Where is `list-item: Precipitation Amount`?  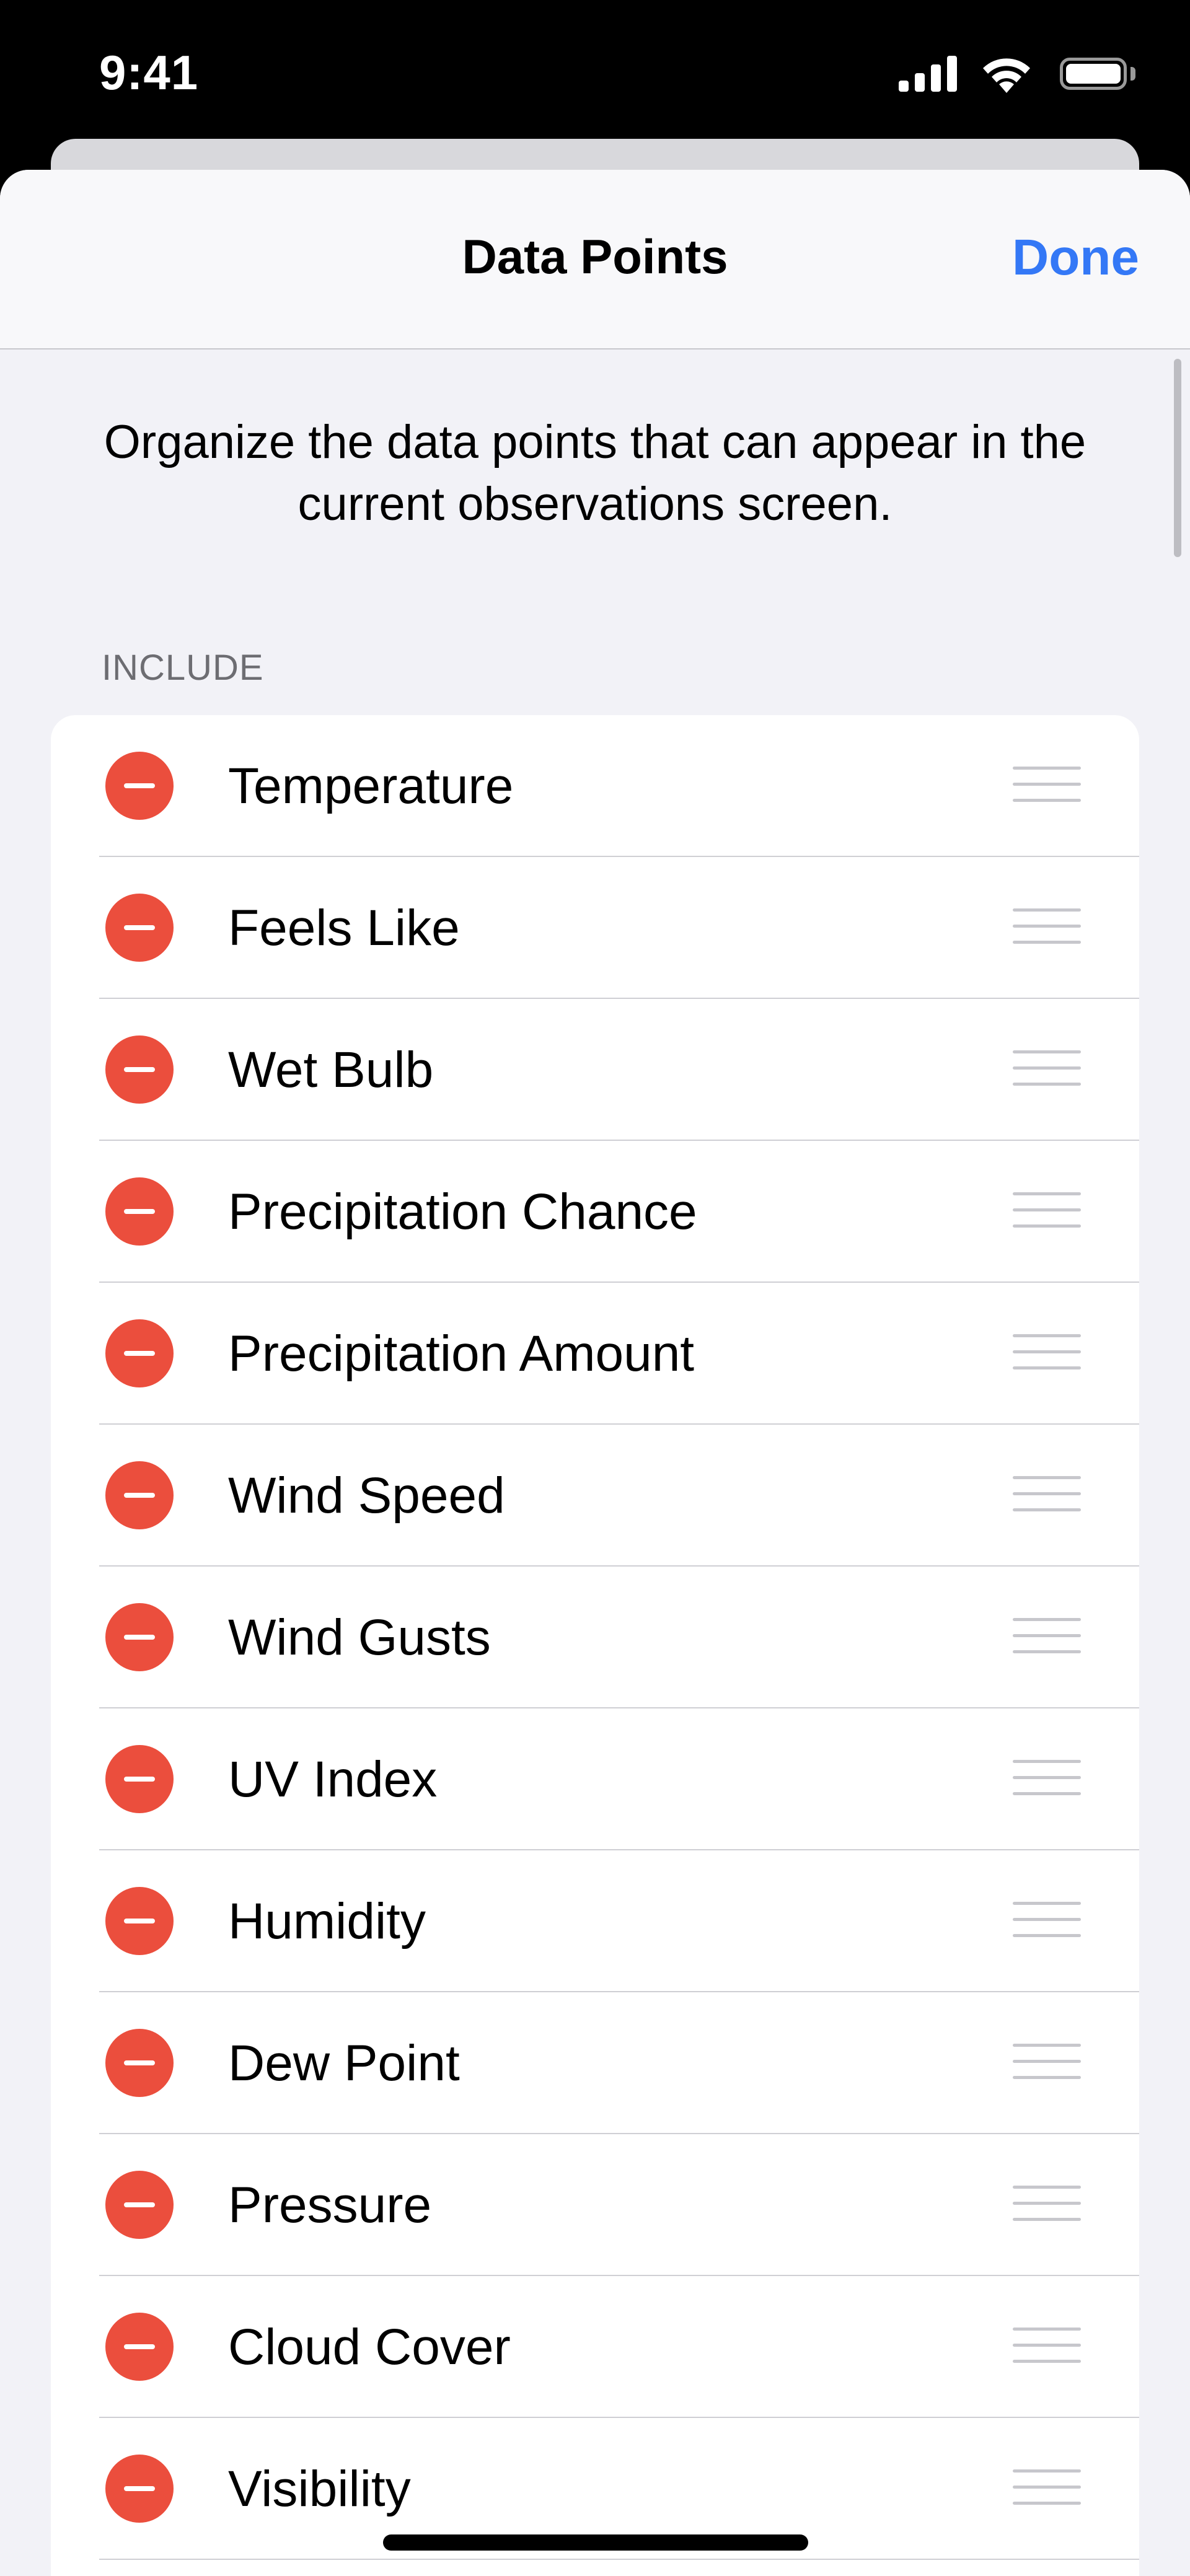
list-item: Precipitation Amount is located at coordinates (595, 1354).